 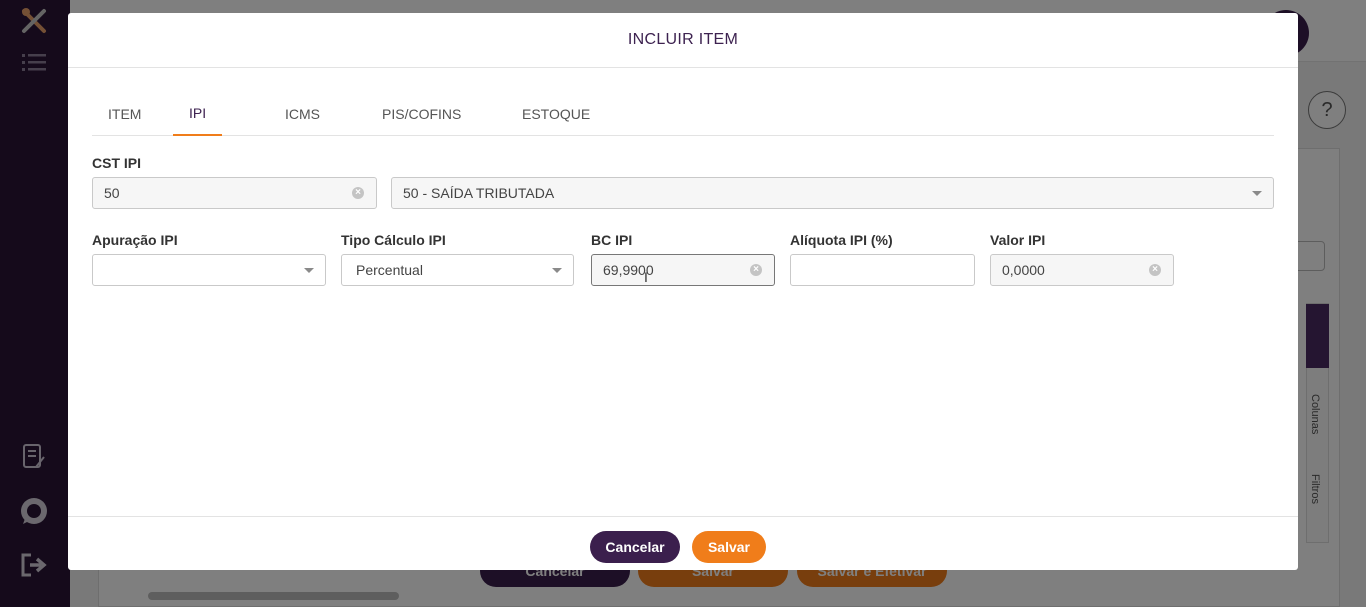 What do you see at coordinates (729, 547) in the screenshot?
I see `save-button: Salvar` at bounding box center [729, 547].